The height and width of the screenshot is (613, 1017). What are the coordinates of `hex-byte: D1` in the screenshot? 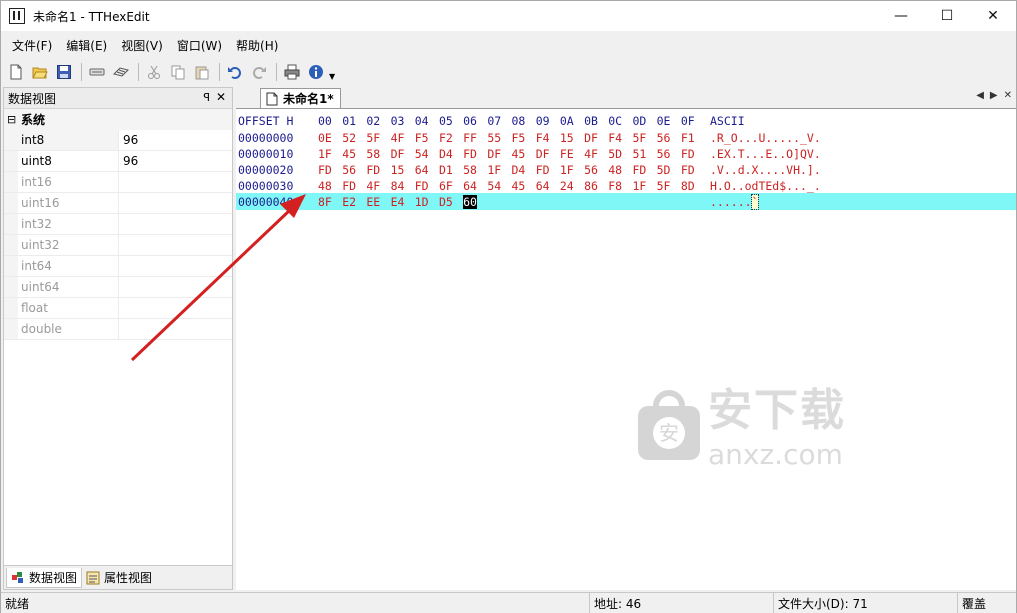 It's located at (451, 170).